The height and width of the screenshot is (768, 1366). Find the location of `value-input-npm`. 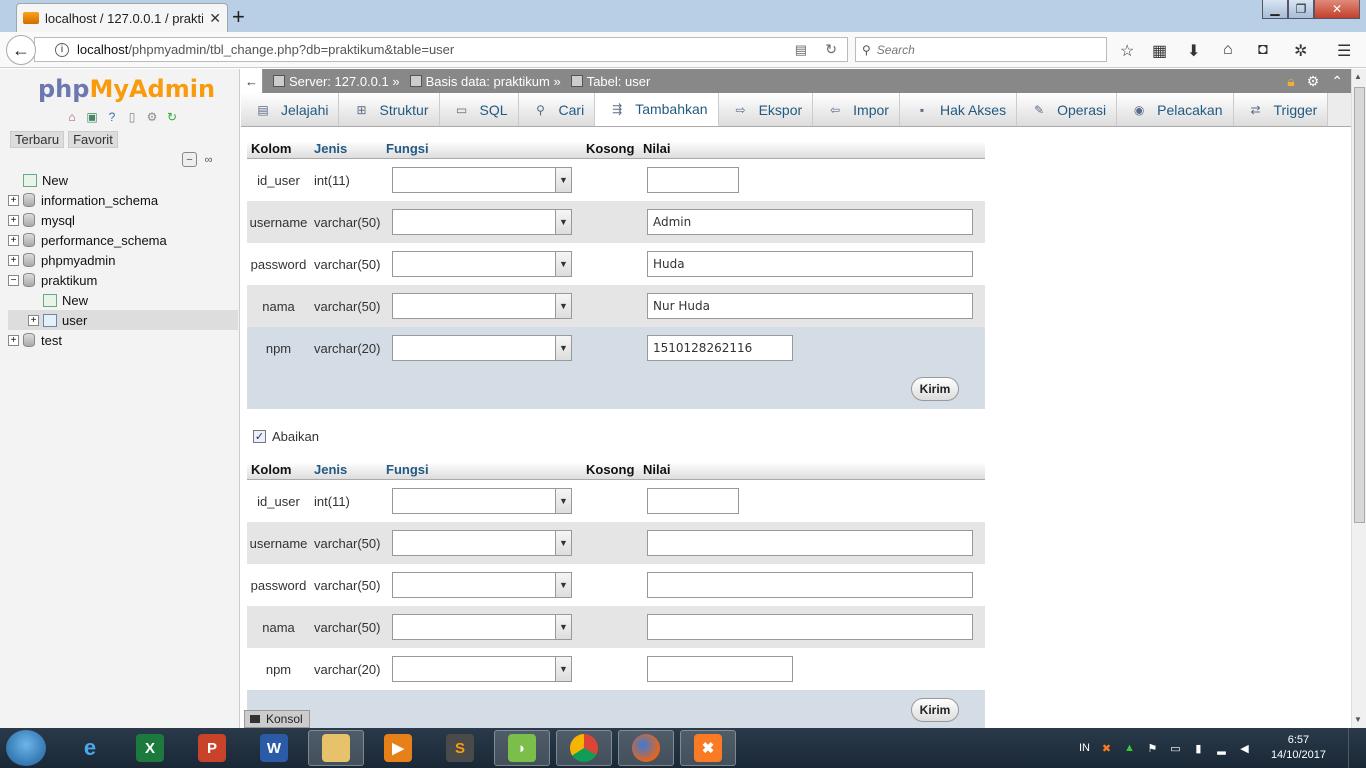

value-input-npm is located at coordinates (720, 669).